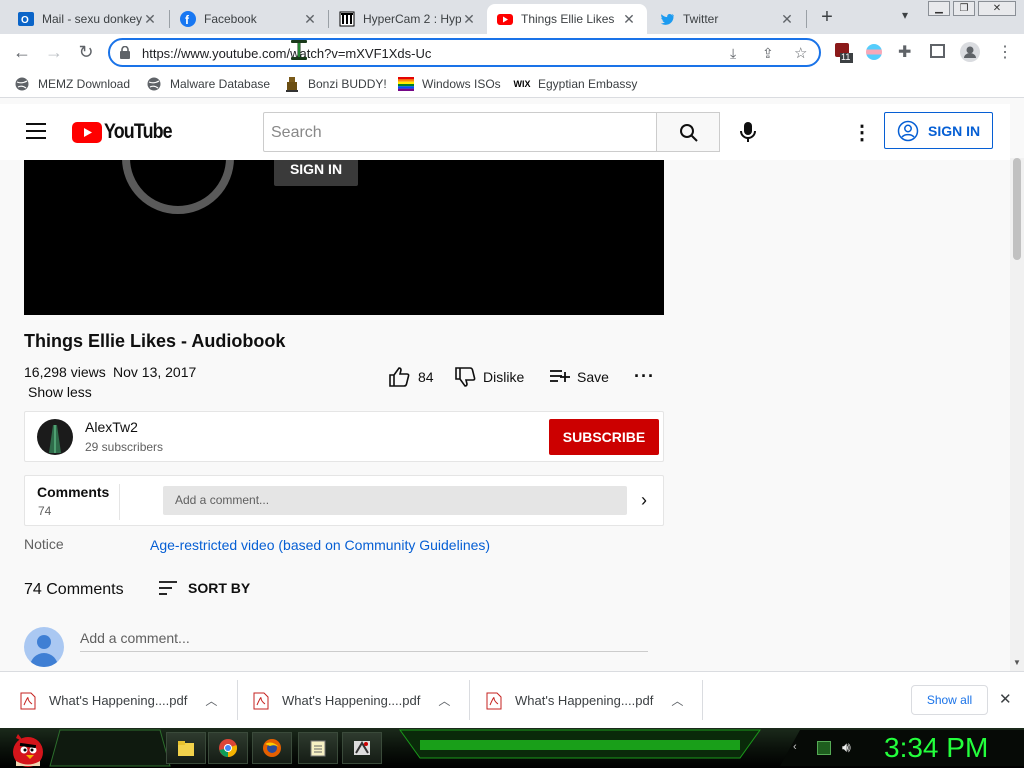 The height and width of the screenshot is (771, 1024). Describe the element at coordinates (939, 8) in the screenshot. I see `minimize-button: ▁` at that location.